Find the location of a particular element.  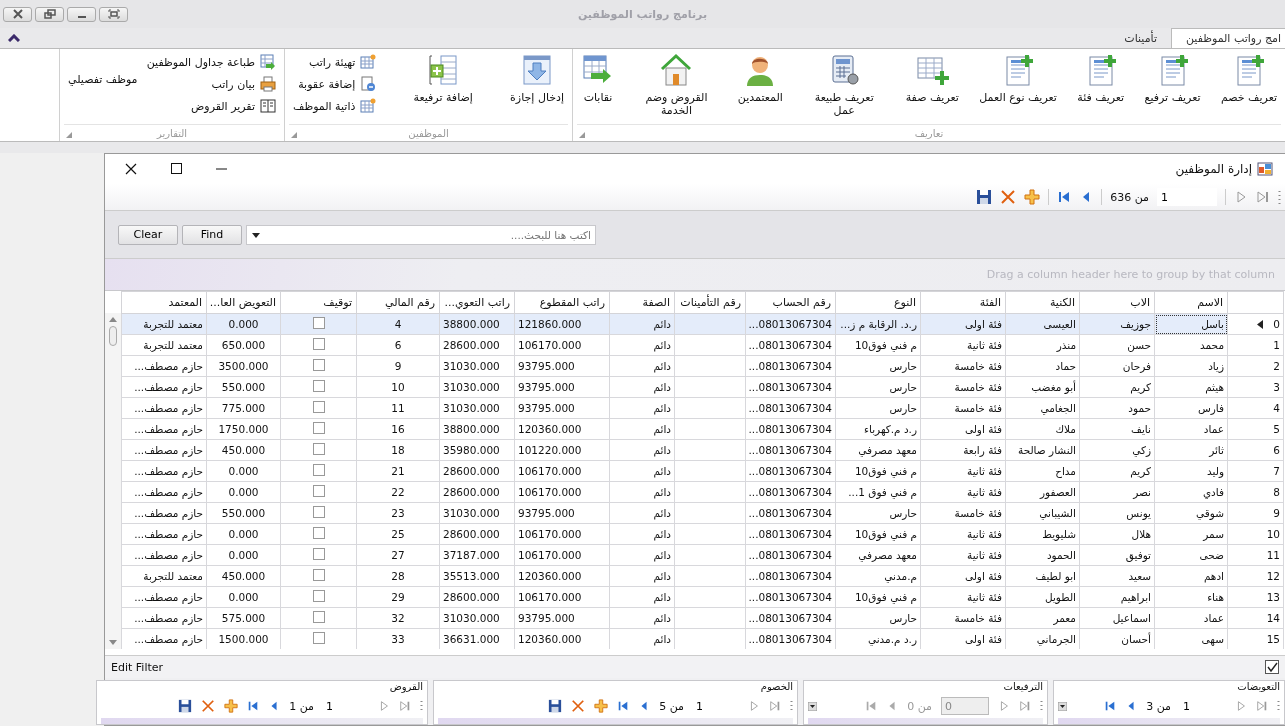

scroll-up-icon is located at coordinates (113, 319).